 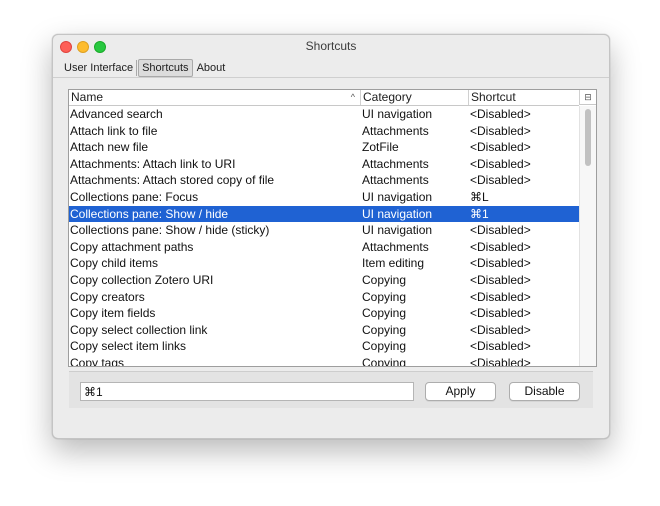 I want to click on table-row: Copy creators Copying <Disabled>, so click(x=324, y=297).